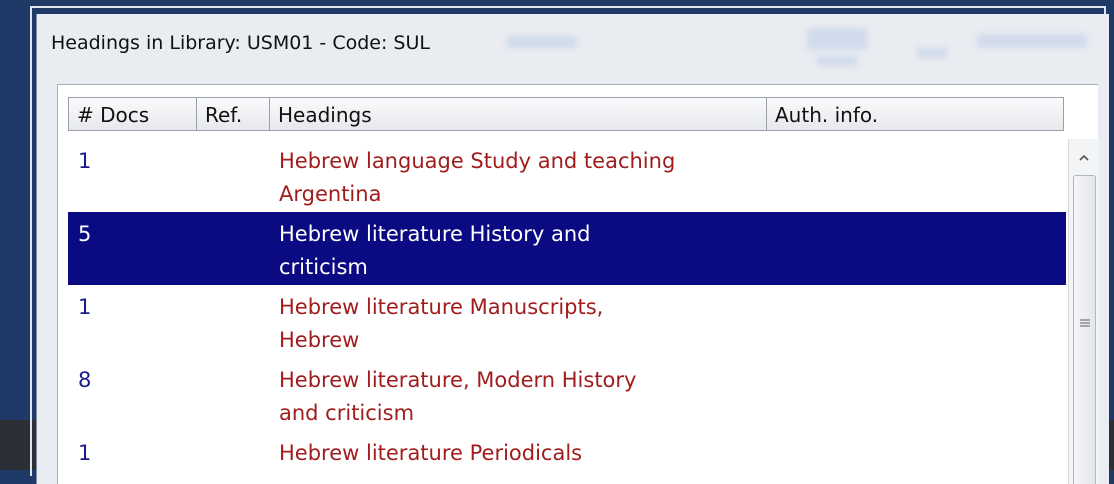  I want to click on column-header-auth-info: Auth. info., so click(915, 114).